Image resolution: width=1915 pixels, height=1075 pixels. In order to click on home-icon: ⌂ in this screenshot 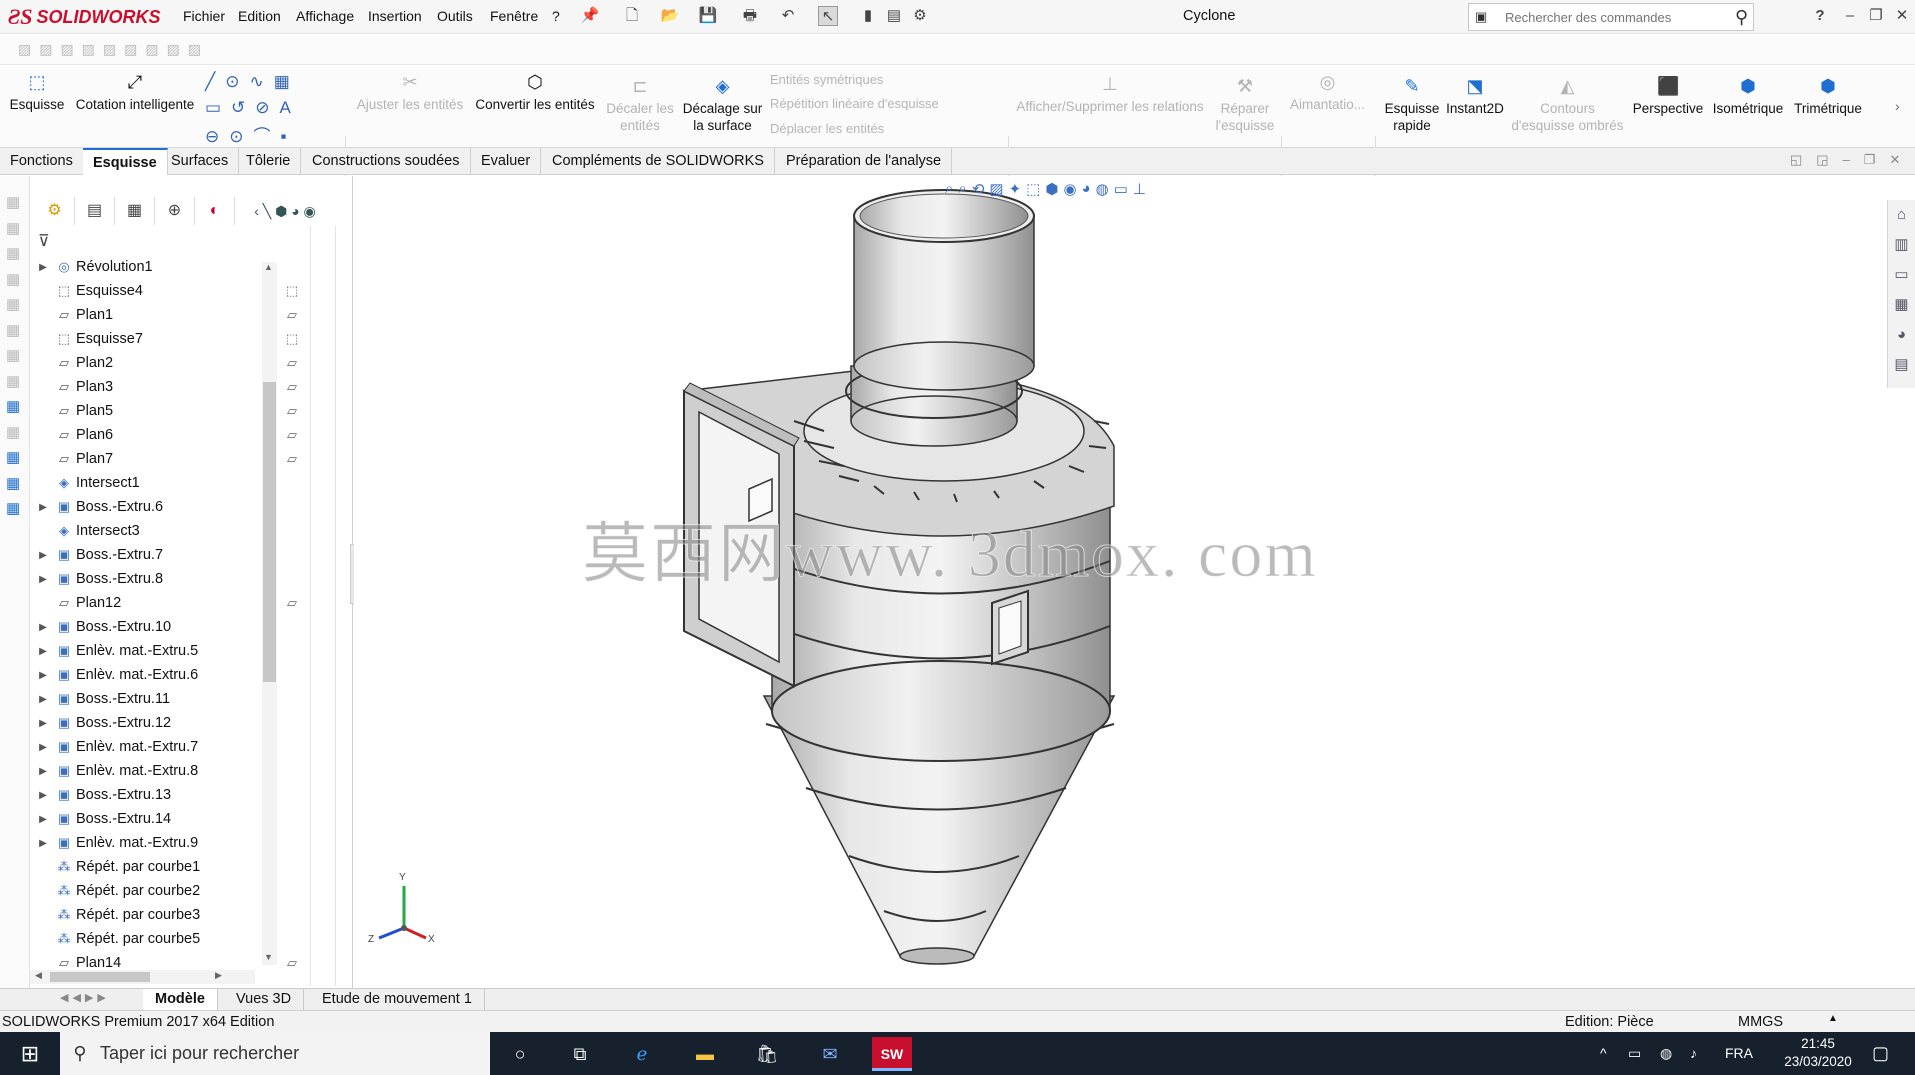, I will do `click(1901, 215)`.